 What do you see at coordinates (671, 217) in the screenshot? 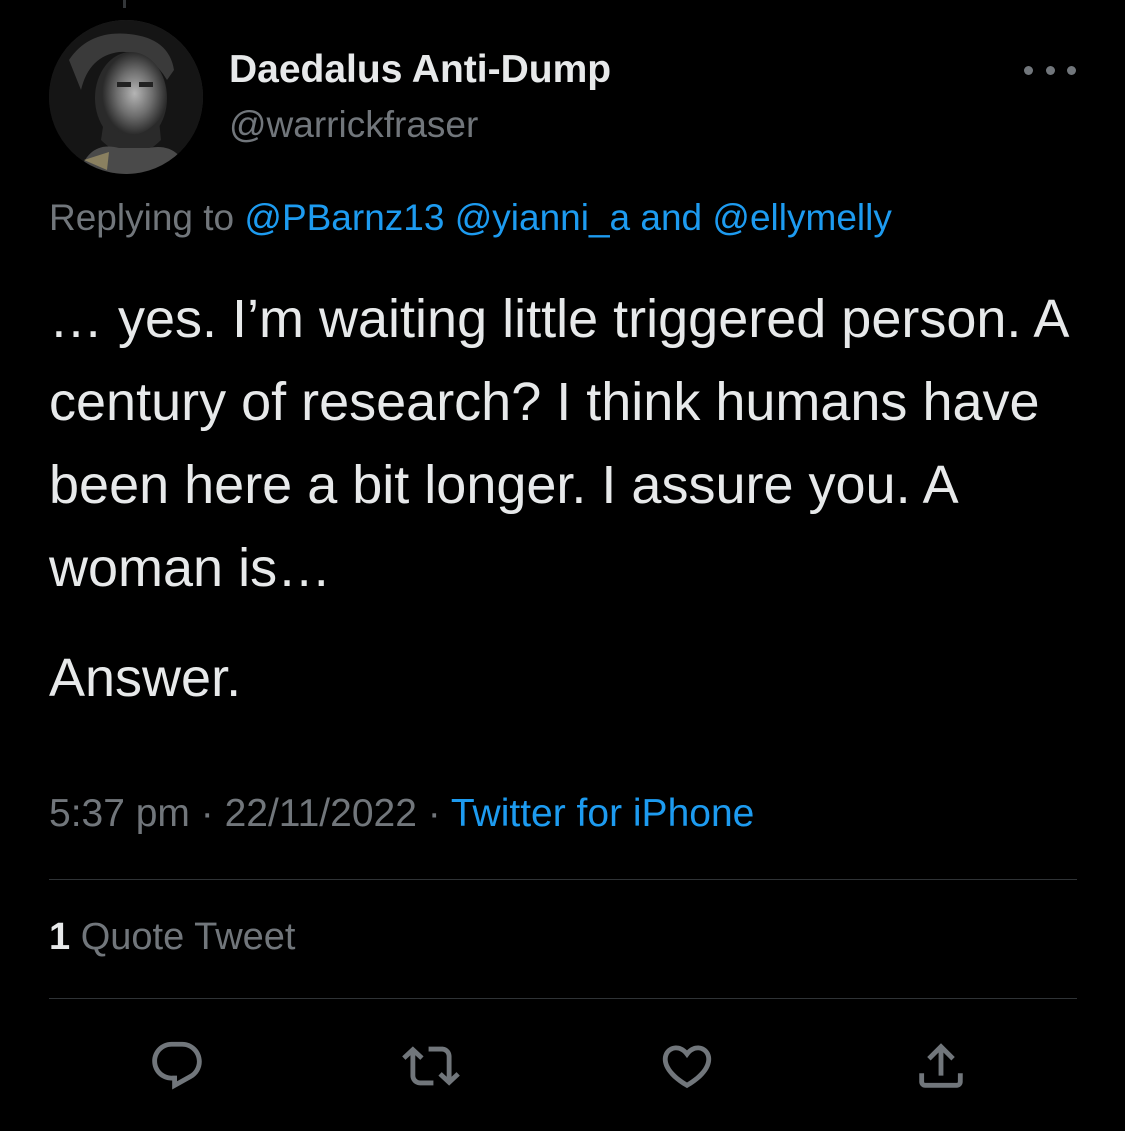
I see `reply-context-and: and` at bounding box center [671, 217].